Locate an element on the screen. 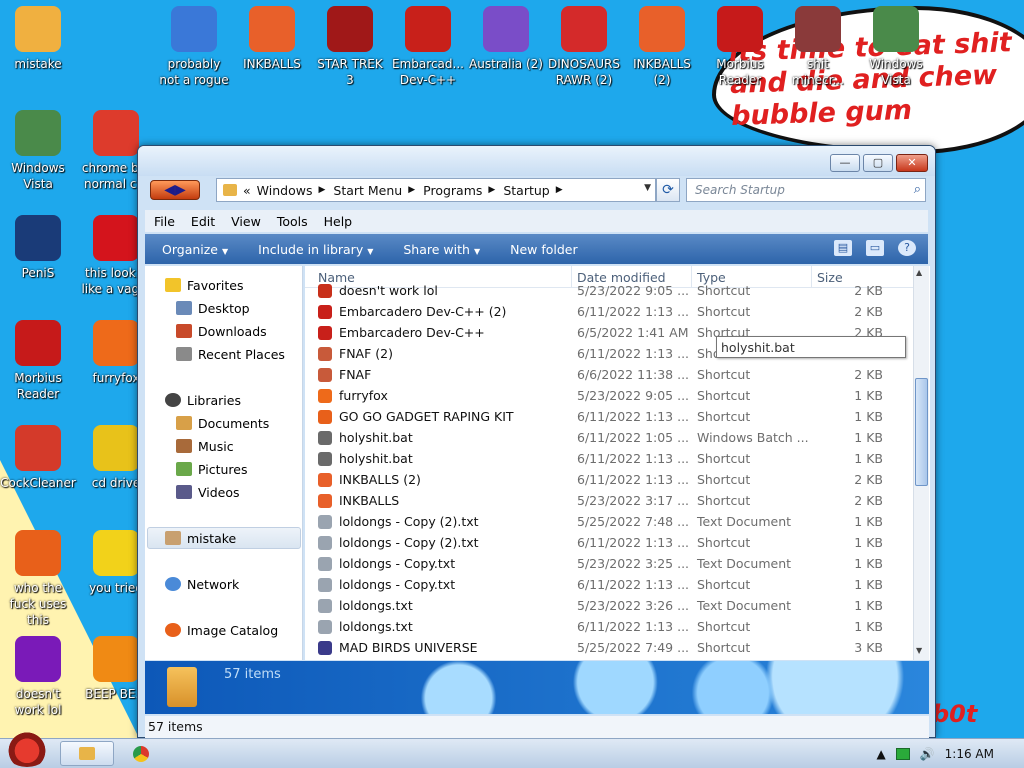 The image size is (1024, 768). organize-button: Organize ▼ is located at coordinates (195, 249).